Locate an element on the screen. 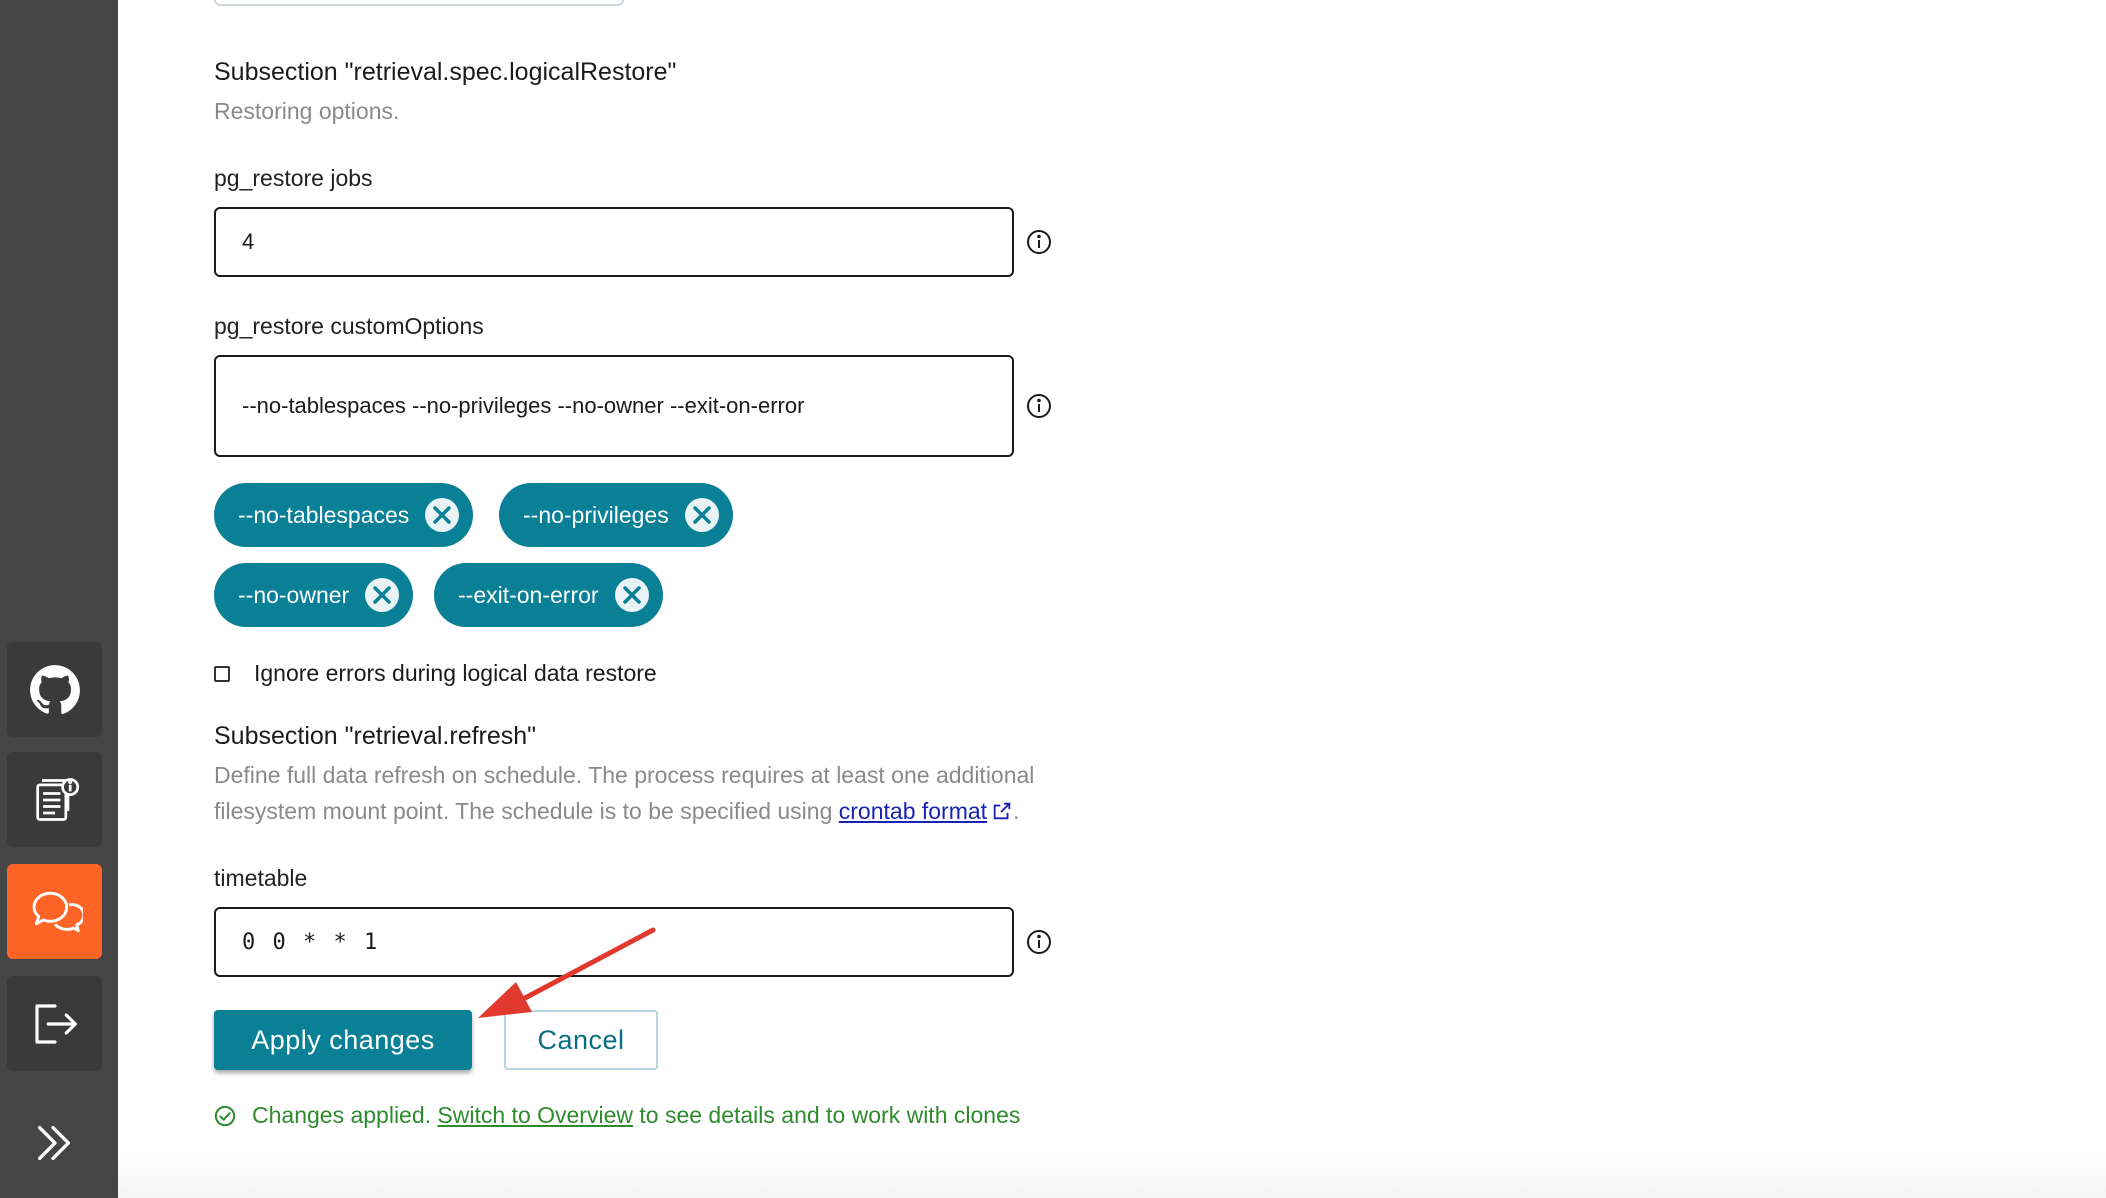  chip-label: --no-owner is located at coordinates (294, 594).